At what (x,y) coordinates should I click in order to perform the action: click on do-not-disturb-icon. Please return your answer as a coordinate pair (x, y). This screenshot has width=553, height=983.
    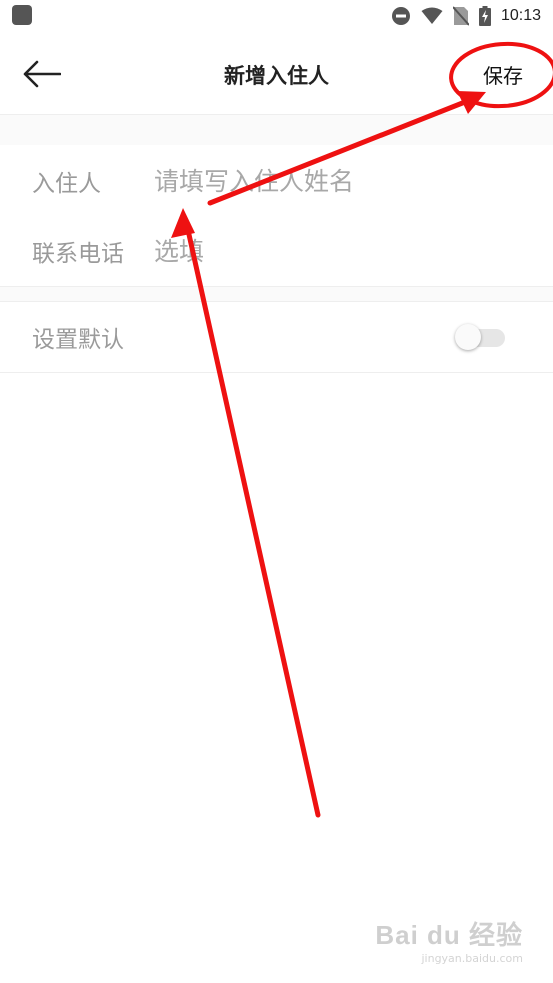
    Looking at the image, I should click on (400, 16).